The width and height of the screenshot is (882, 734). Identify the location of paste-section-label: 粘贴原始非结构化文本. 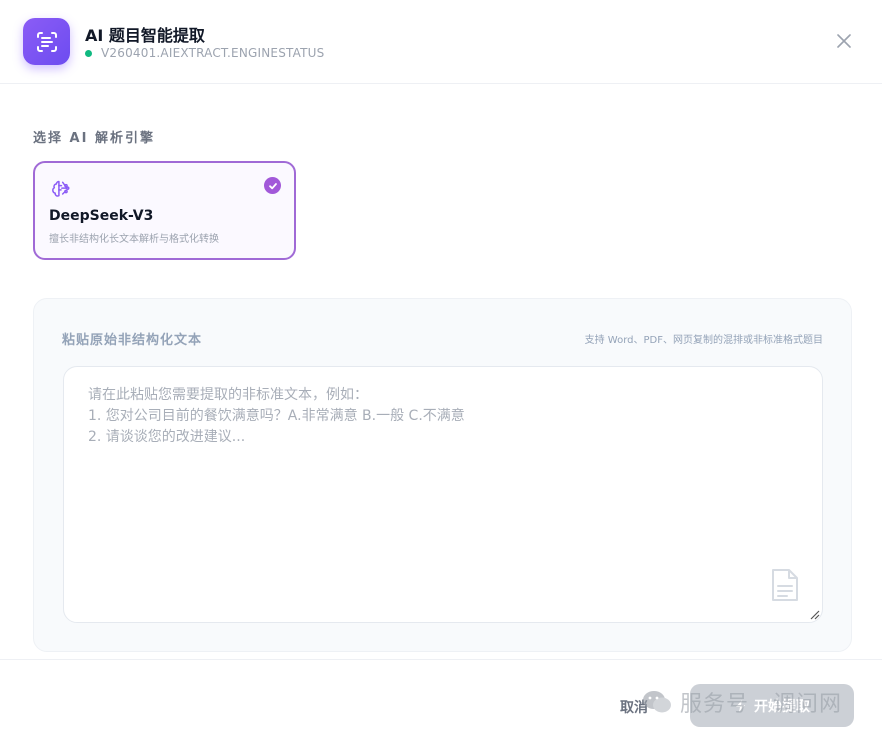
(132, 340).